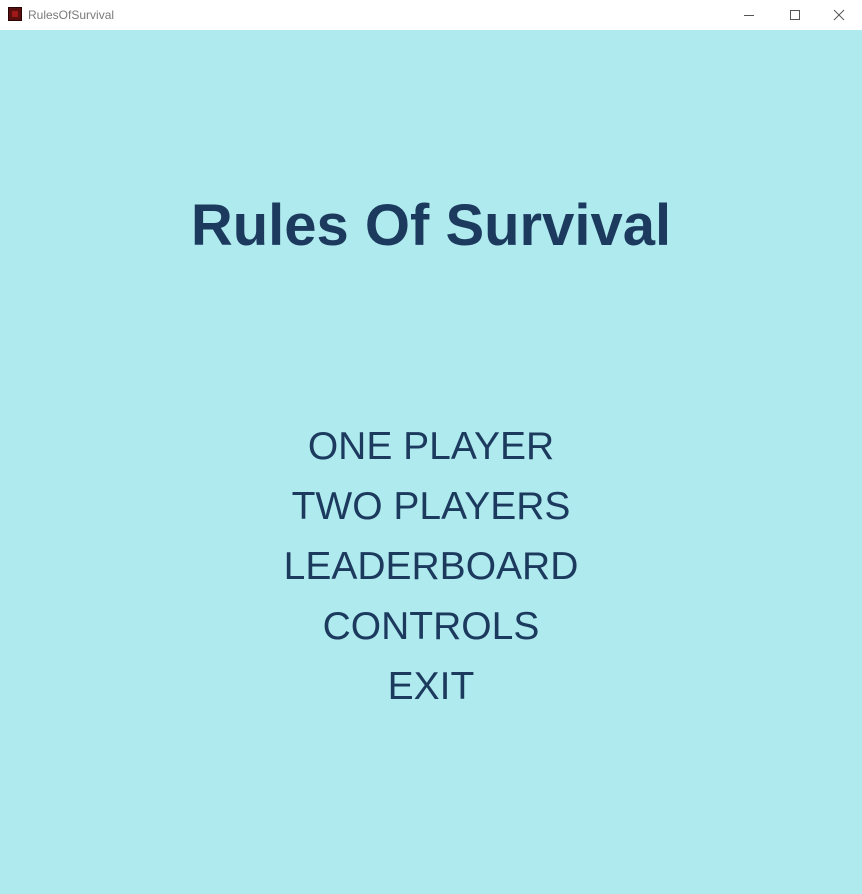 This screenshot has height=894, width=862. I want to click on minimize-button, so click(749, 15).